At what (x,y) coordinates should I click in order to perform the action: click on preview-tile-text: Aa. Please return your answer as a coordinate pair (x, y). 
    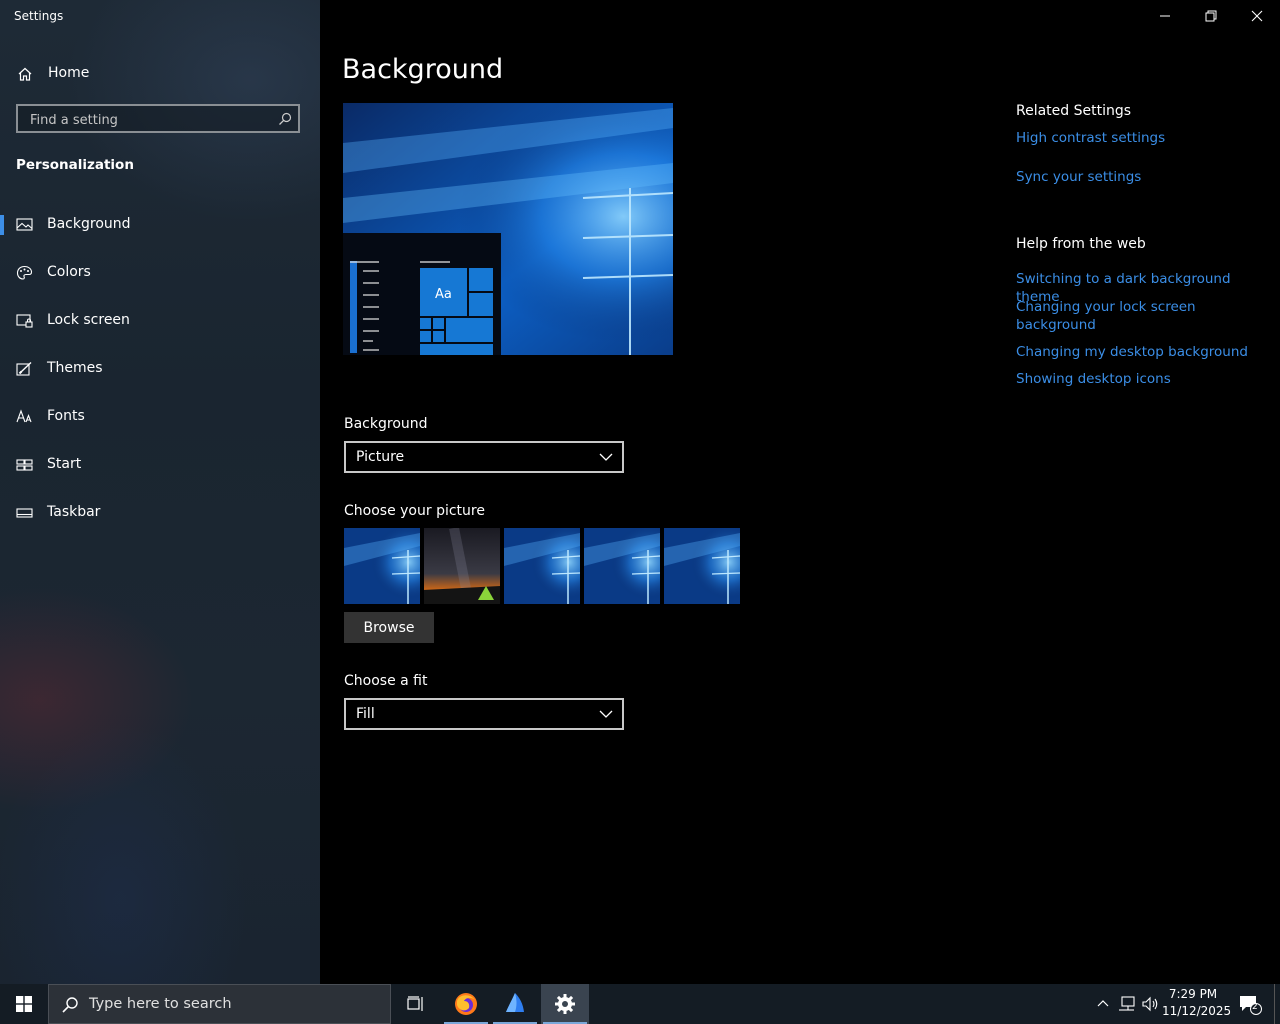
    Looking at the image, I should click on (443, 294).